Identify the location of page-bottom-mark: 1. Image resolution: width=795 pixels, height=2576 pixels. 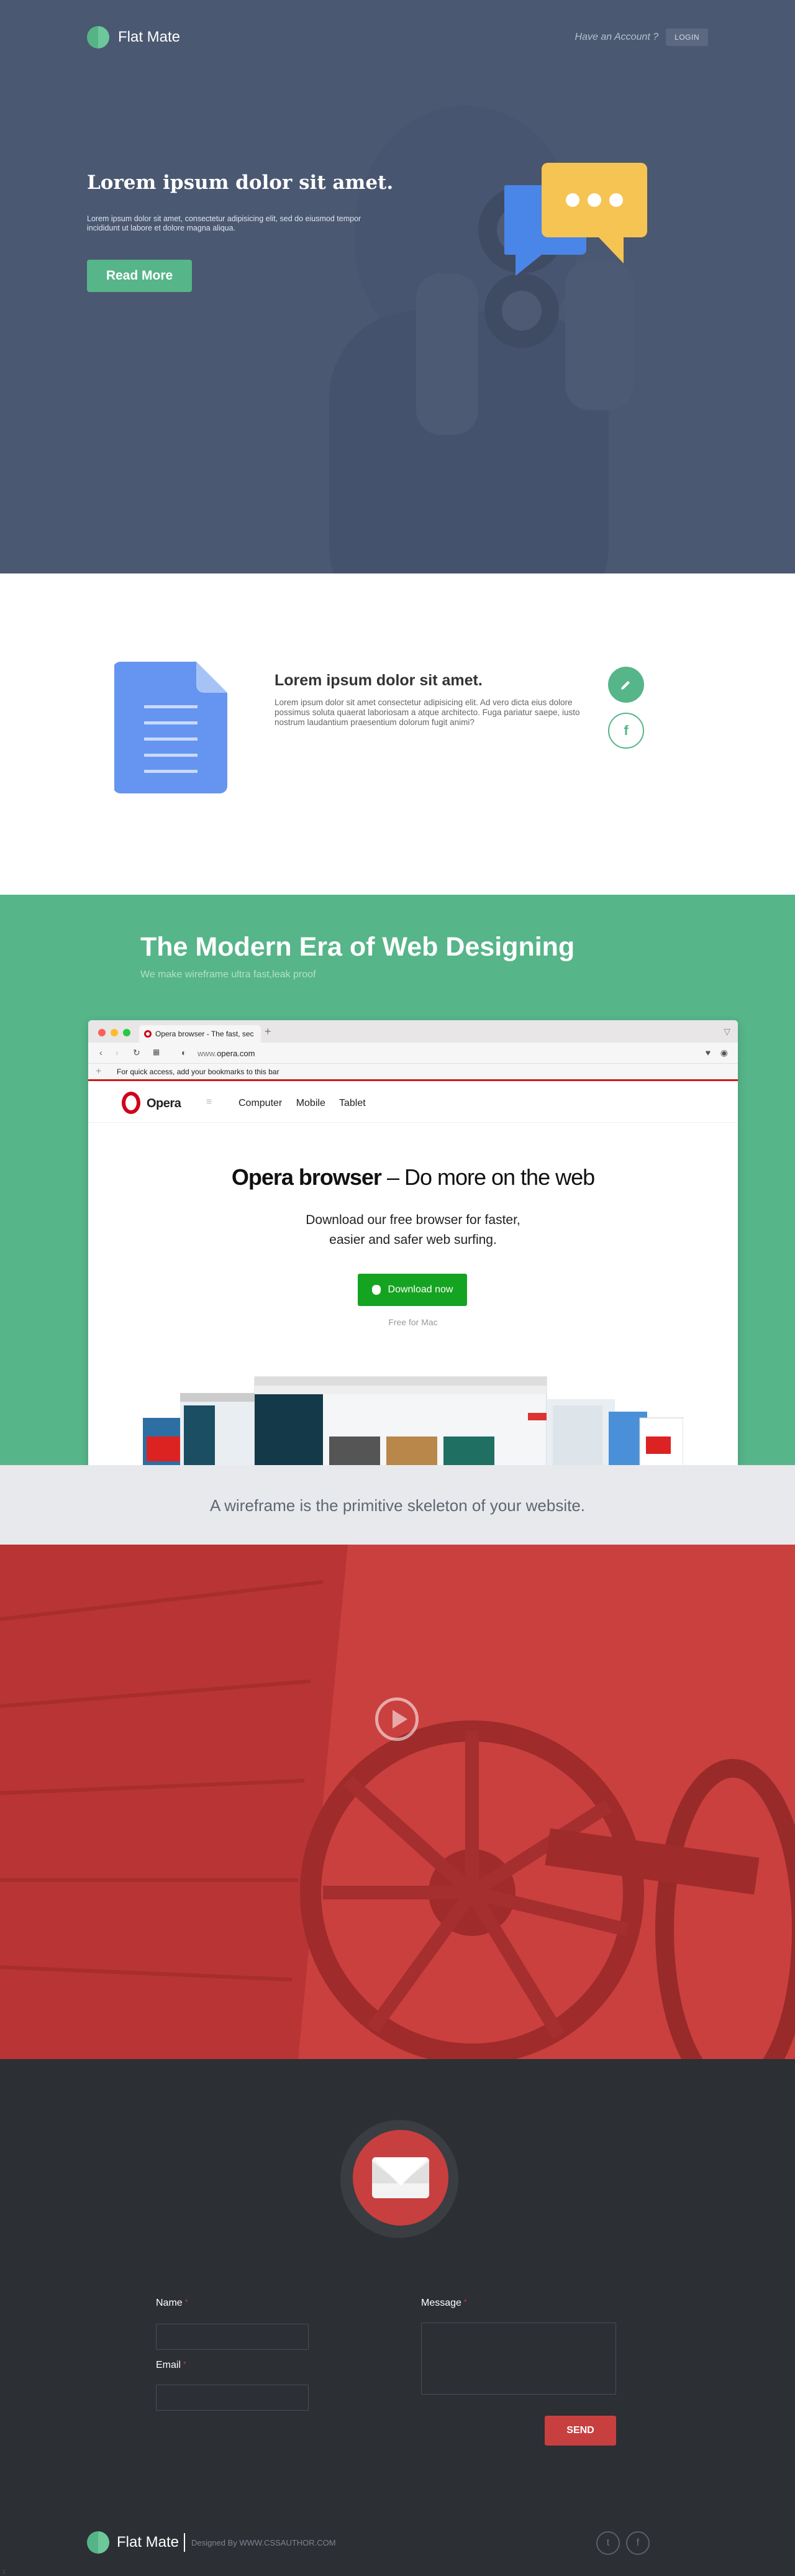
(4, 2572).